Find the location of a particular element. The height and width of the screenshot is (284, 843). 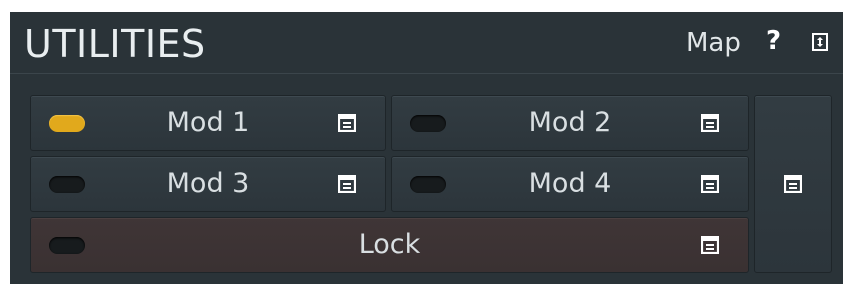

mod-1-button: Mod 1 is located at coordinates (208, 123).